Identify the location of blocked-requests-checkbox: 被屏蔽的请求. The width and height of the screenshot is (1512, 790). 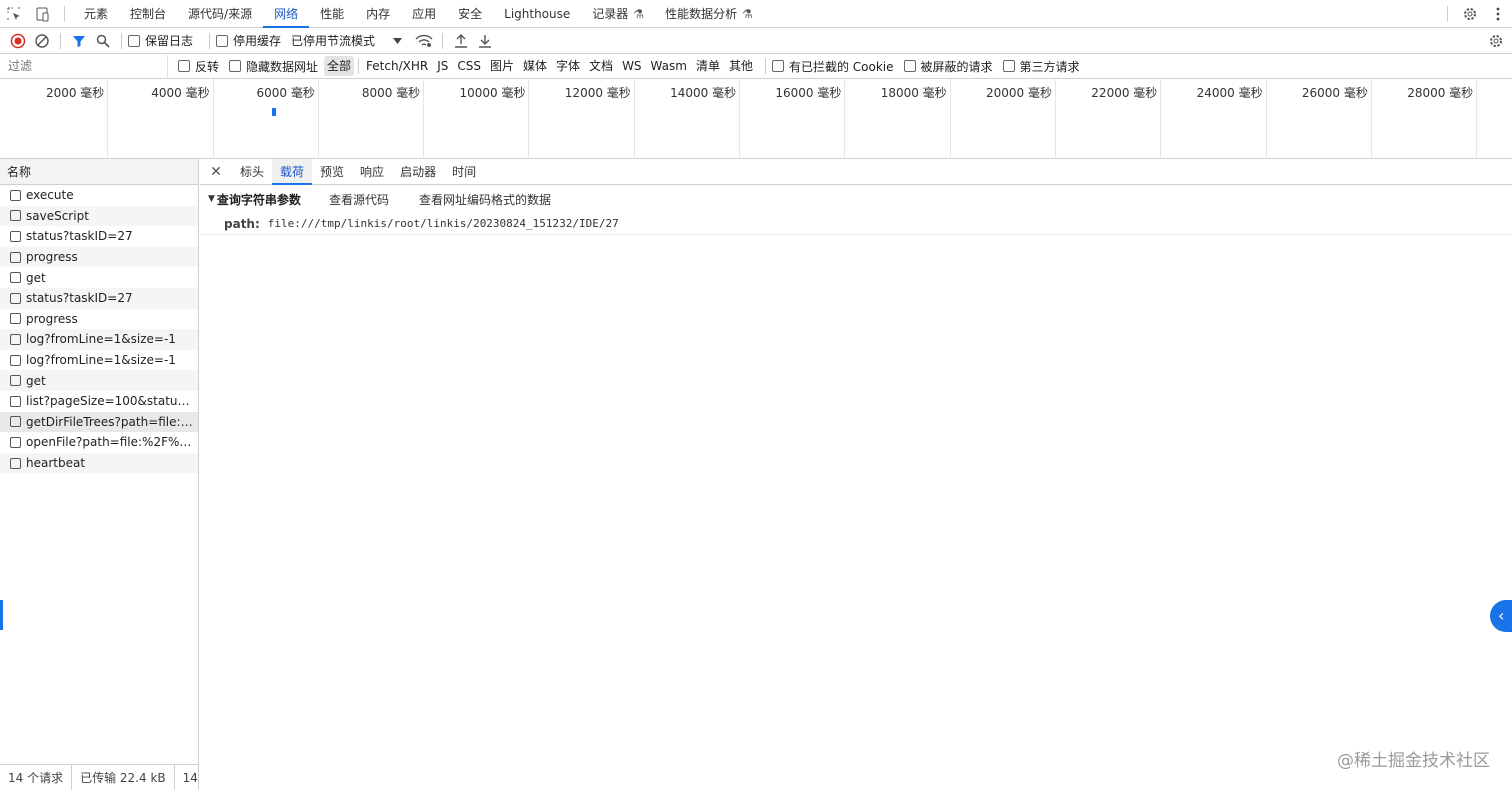
(948, 66).